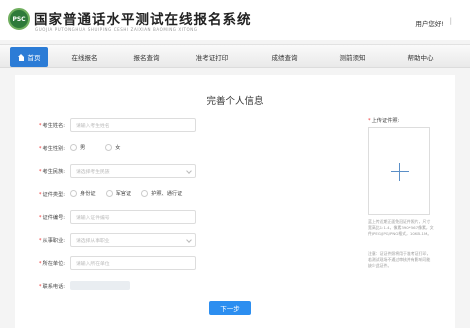 This screenshot has height=328, width=470. What do you see at coordinates (51, 241) in the screenshot?
I see `occupation-label: *从事职业:` at bounding box center [51, 241].